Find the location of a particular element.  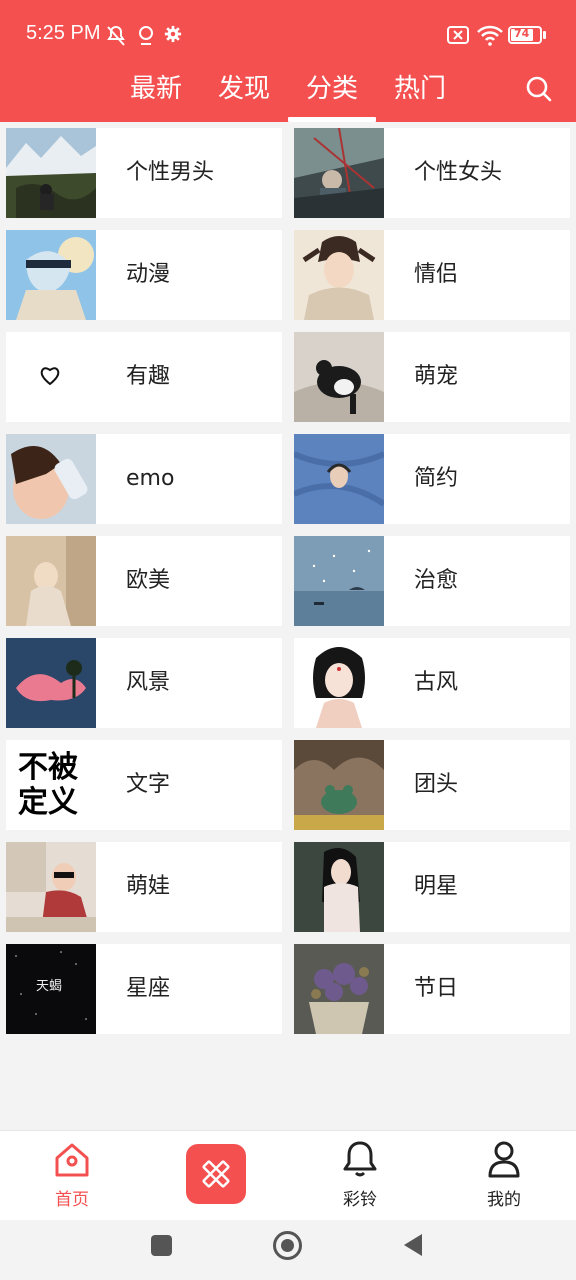

app-header: 5:25 PM 74 最新 发现 分类 热门 is located at coordinates (288, 61).